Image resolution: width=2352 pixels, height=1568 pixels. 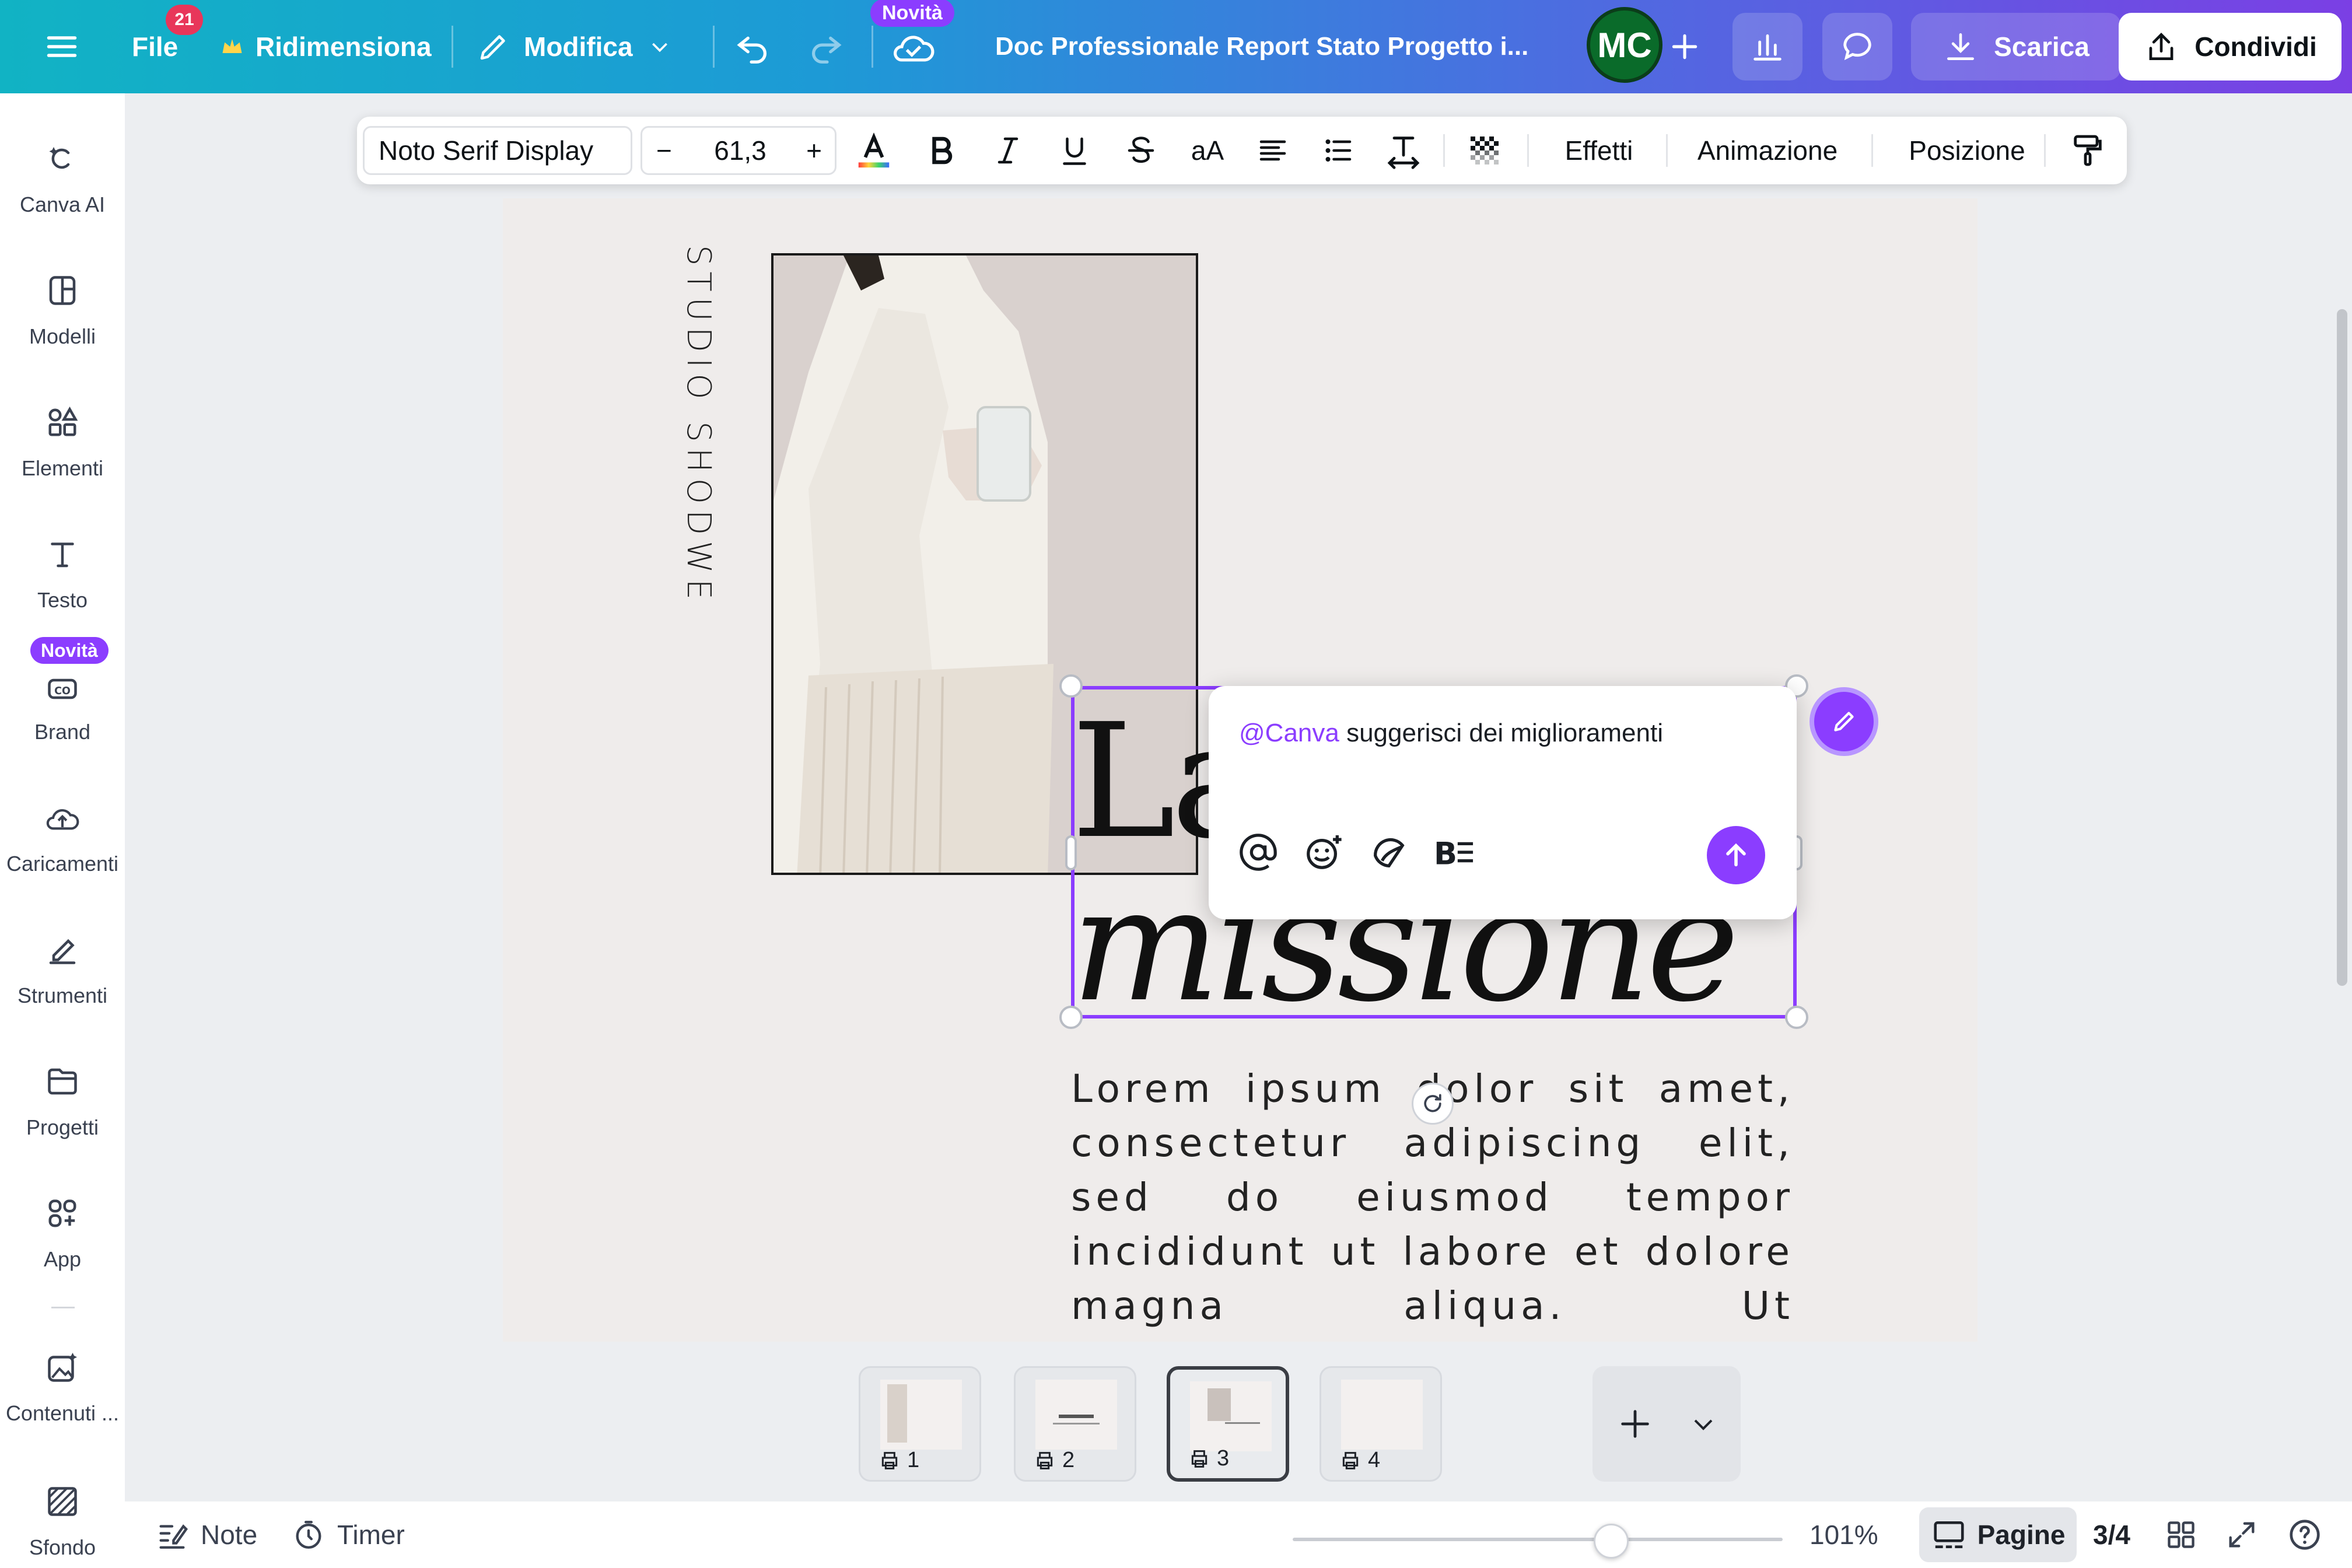 I want to click on comment-text: suggerisci dei miglioramenti, so click(x=1501, y=733).